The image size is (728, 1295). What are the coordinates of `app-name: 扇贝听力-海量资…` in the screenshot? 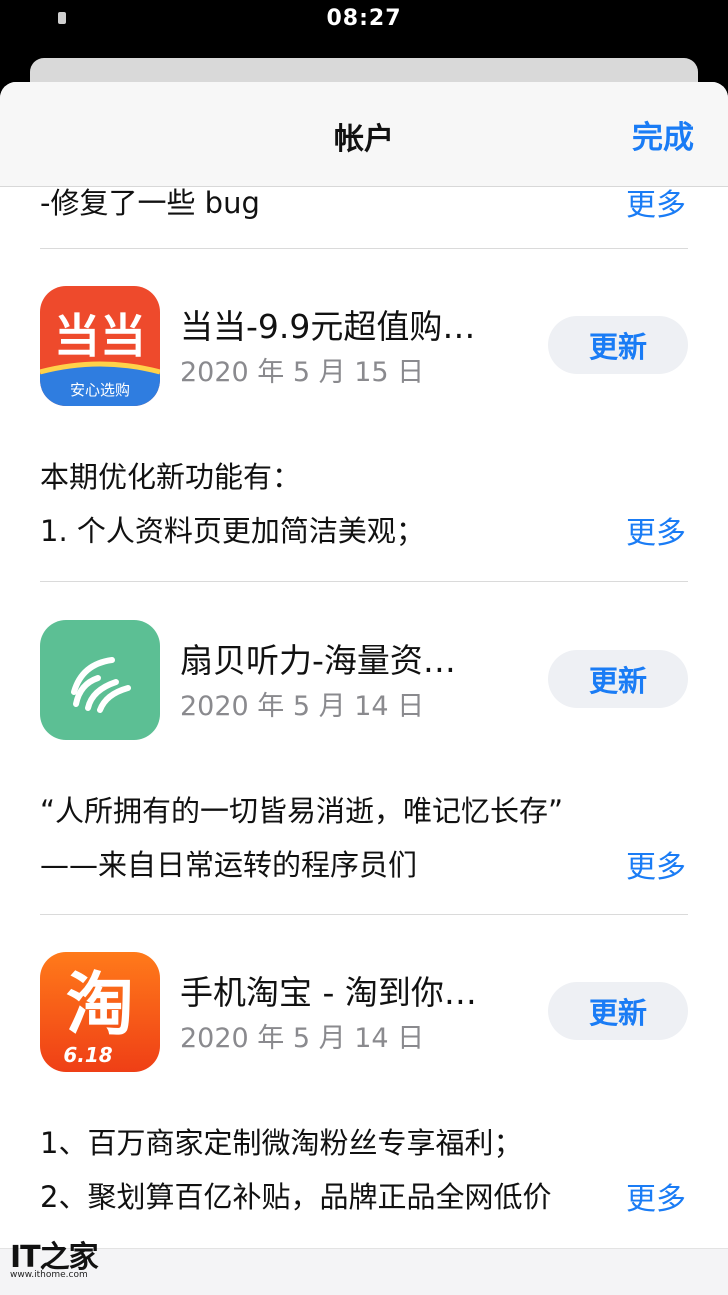 It's located at (318, 658).